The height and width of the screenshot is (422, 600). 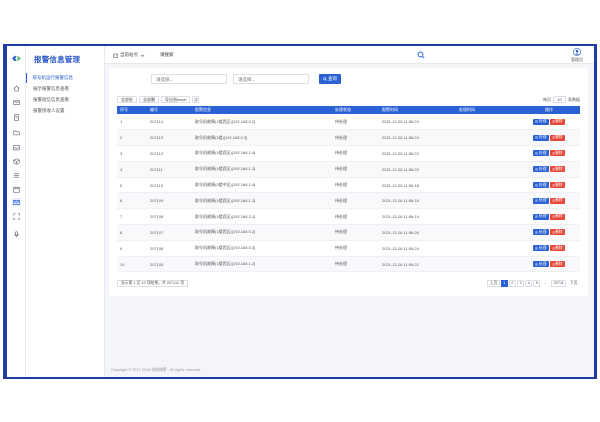 I want to click on pagination-next: 下页, so click(x=573, y=283).